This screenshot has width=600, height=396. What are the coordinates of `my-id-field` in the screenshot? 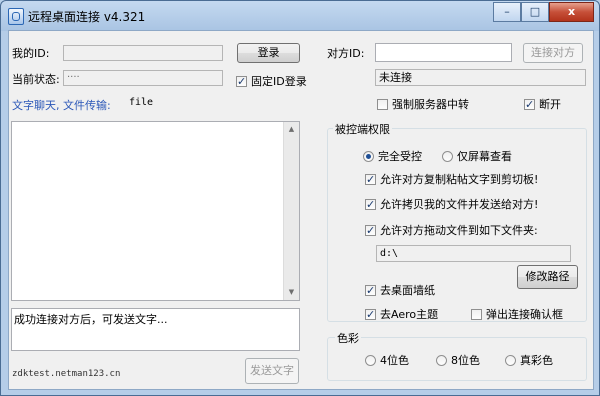 It's located at (143, 53).